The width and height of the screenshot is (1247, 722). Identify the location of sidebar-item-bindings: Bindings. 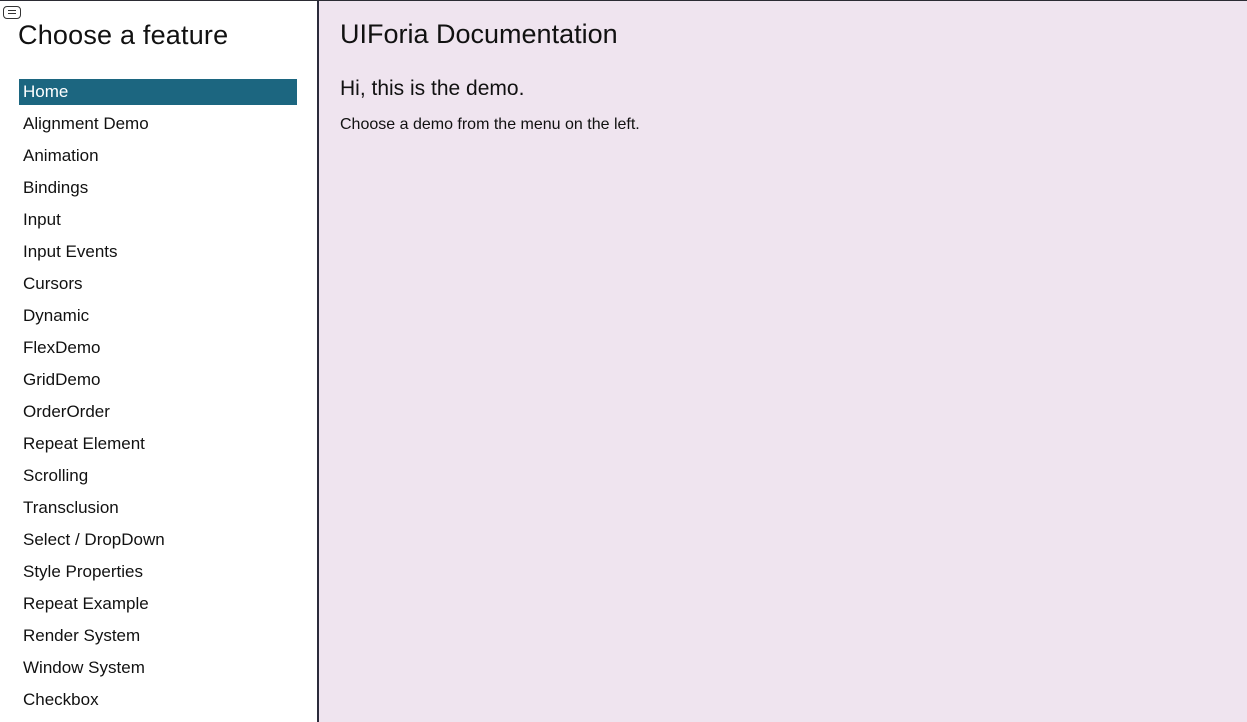
(158, 191).